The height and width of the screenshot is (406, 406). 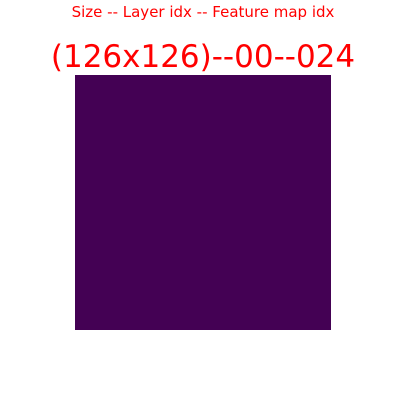 What do you see at coordinates (203, 57) in the screenshot?
I see `feature-map-identifier: (126x126)--00--024` at bounding box center [203, 57].